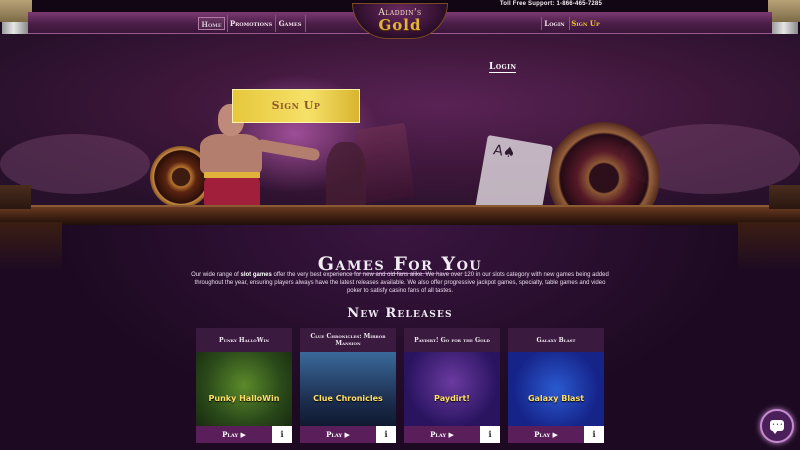  What do you see at coordinates (784, 197) in the screenshot?
I see `right-pillar-base` at bounding box center [784, 197].